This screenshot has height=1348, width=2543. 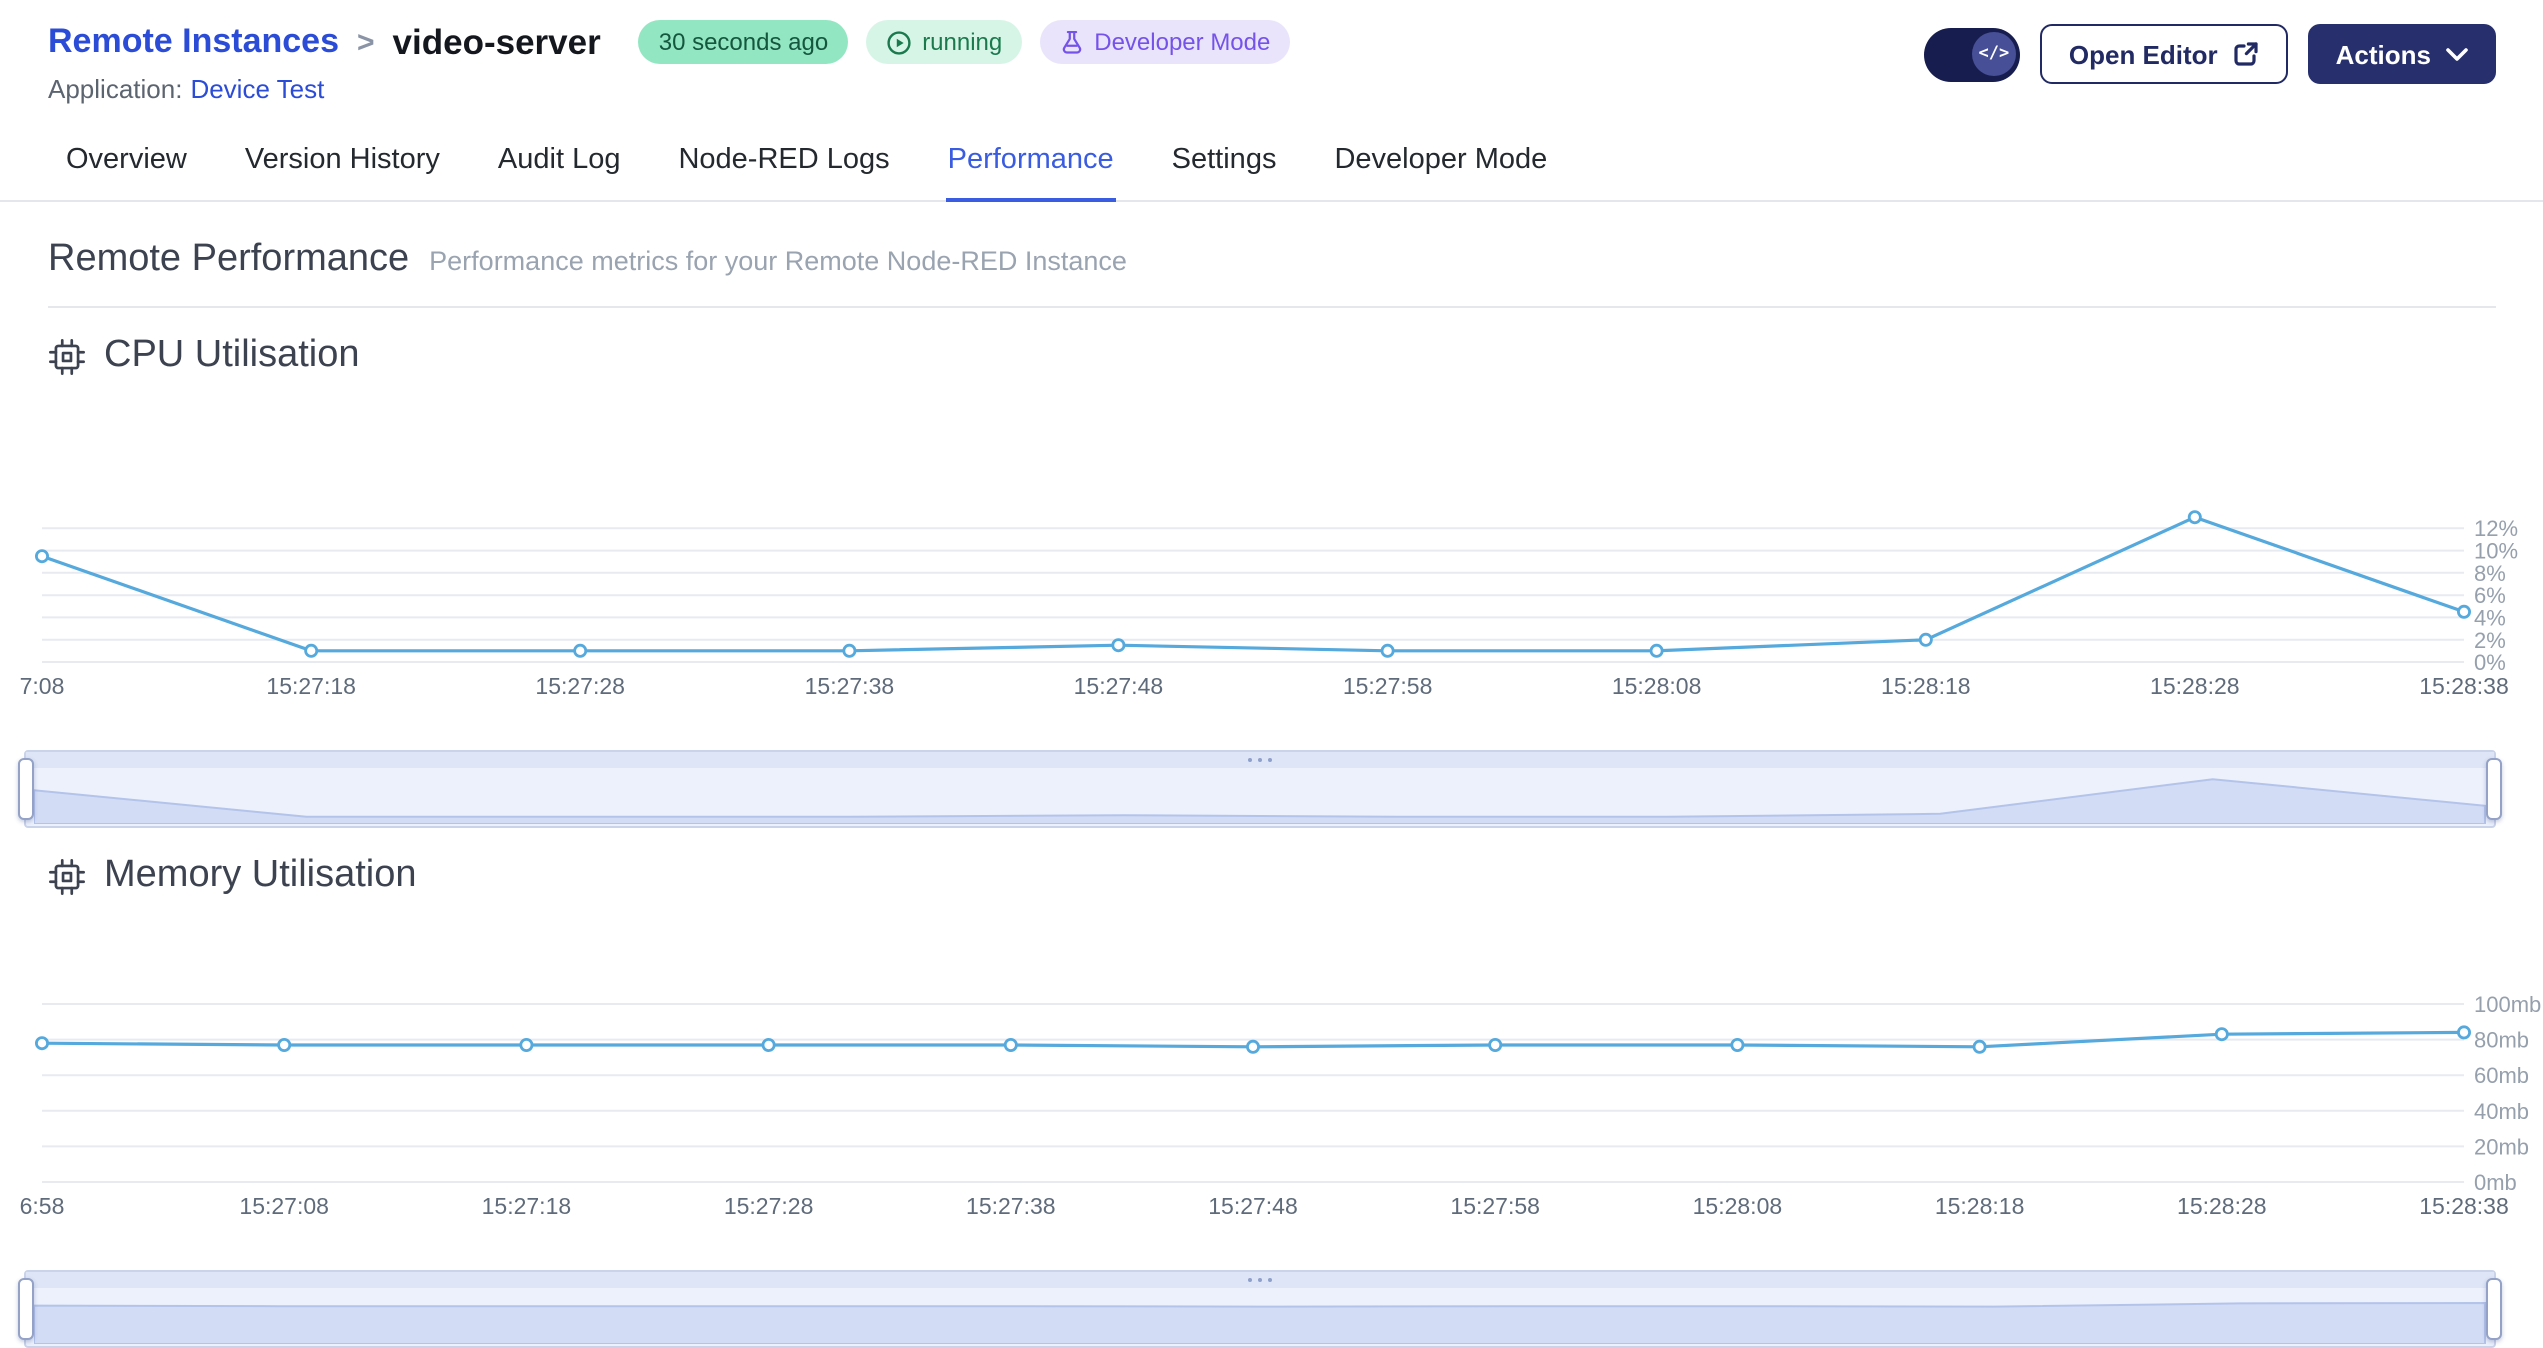 I want to click on tab-settings: Settings, so click(x=1224, y=169).